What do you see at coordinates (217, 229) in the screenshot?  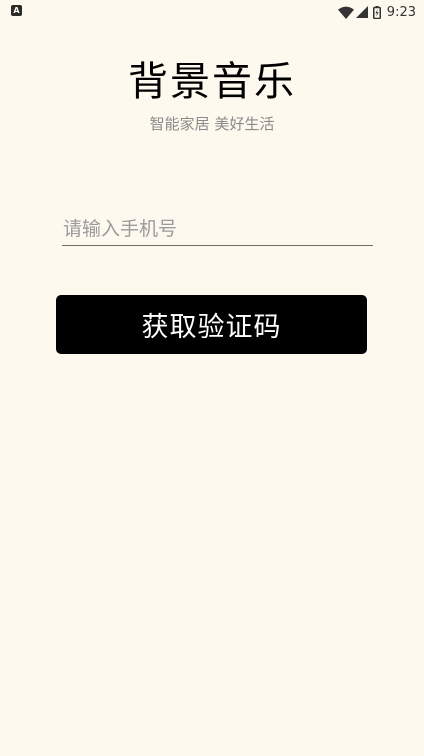 I see `phone-number-input` at bounding box center [217, 229].